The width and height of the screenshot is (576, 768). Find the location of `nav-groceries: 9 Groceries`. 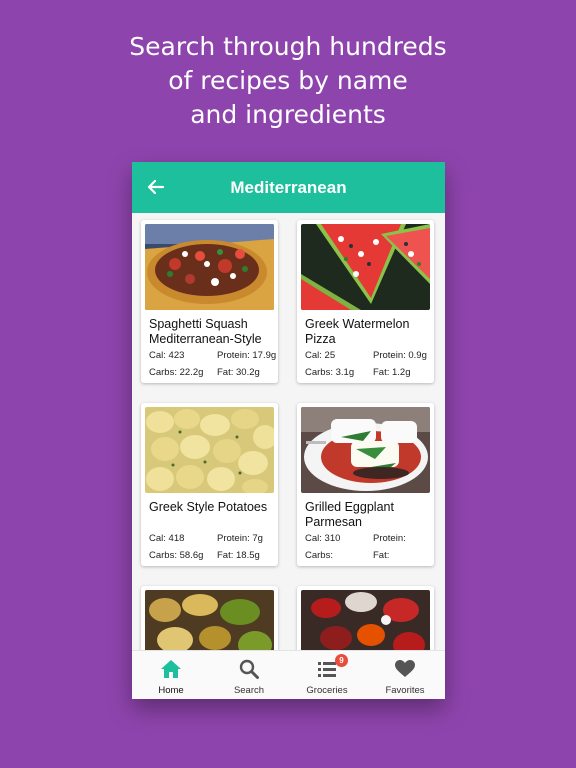

nav-groceries: 9 Groceries is located at coordinates (327, 675).